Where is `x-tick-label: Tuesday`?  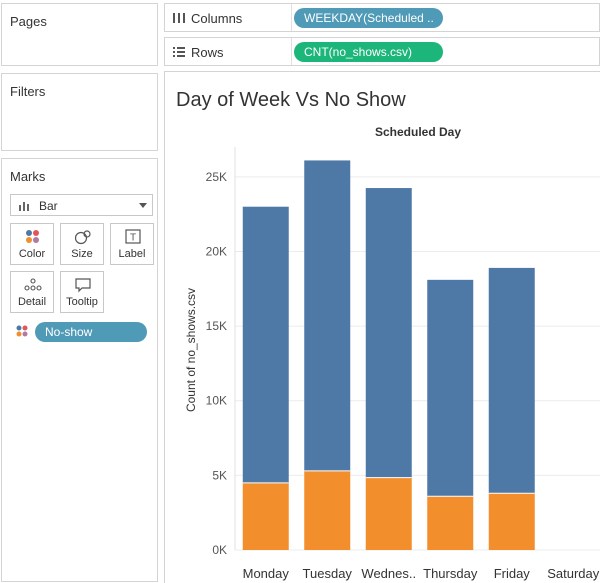 x-tick-label: Tuesday is located at coordinates (328, 573).